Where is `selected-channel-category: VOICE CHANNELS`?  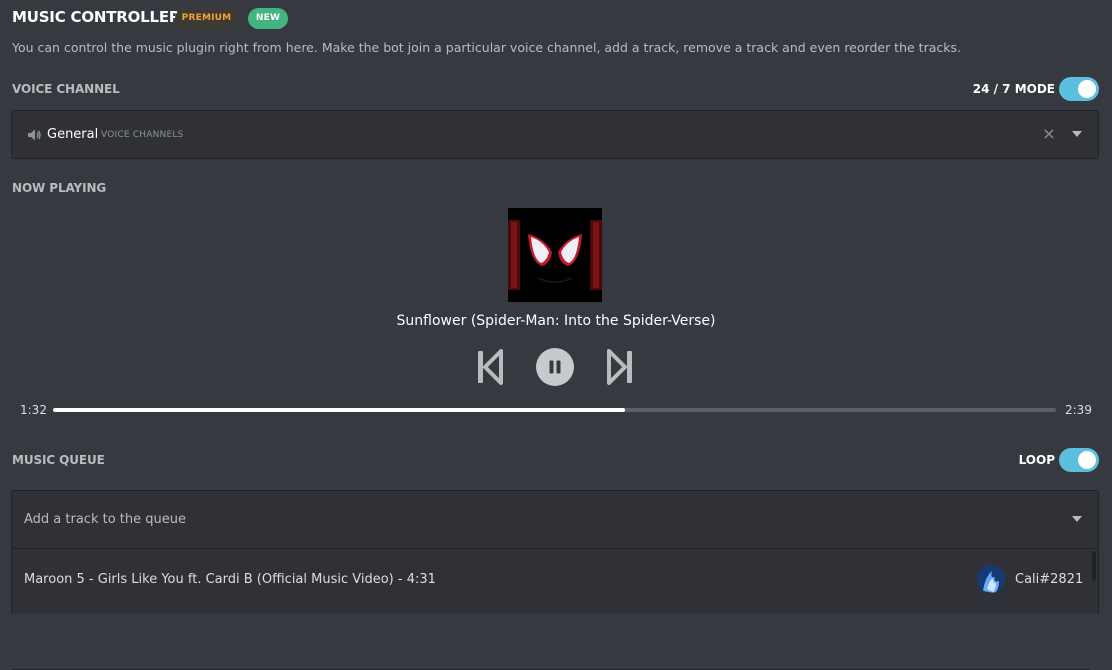 selected-channel-category: VOICE CHANNELS is located at coordinates (142, 135).